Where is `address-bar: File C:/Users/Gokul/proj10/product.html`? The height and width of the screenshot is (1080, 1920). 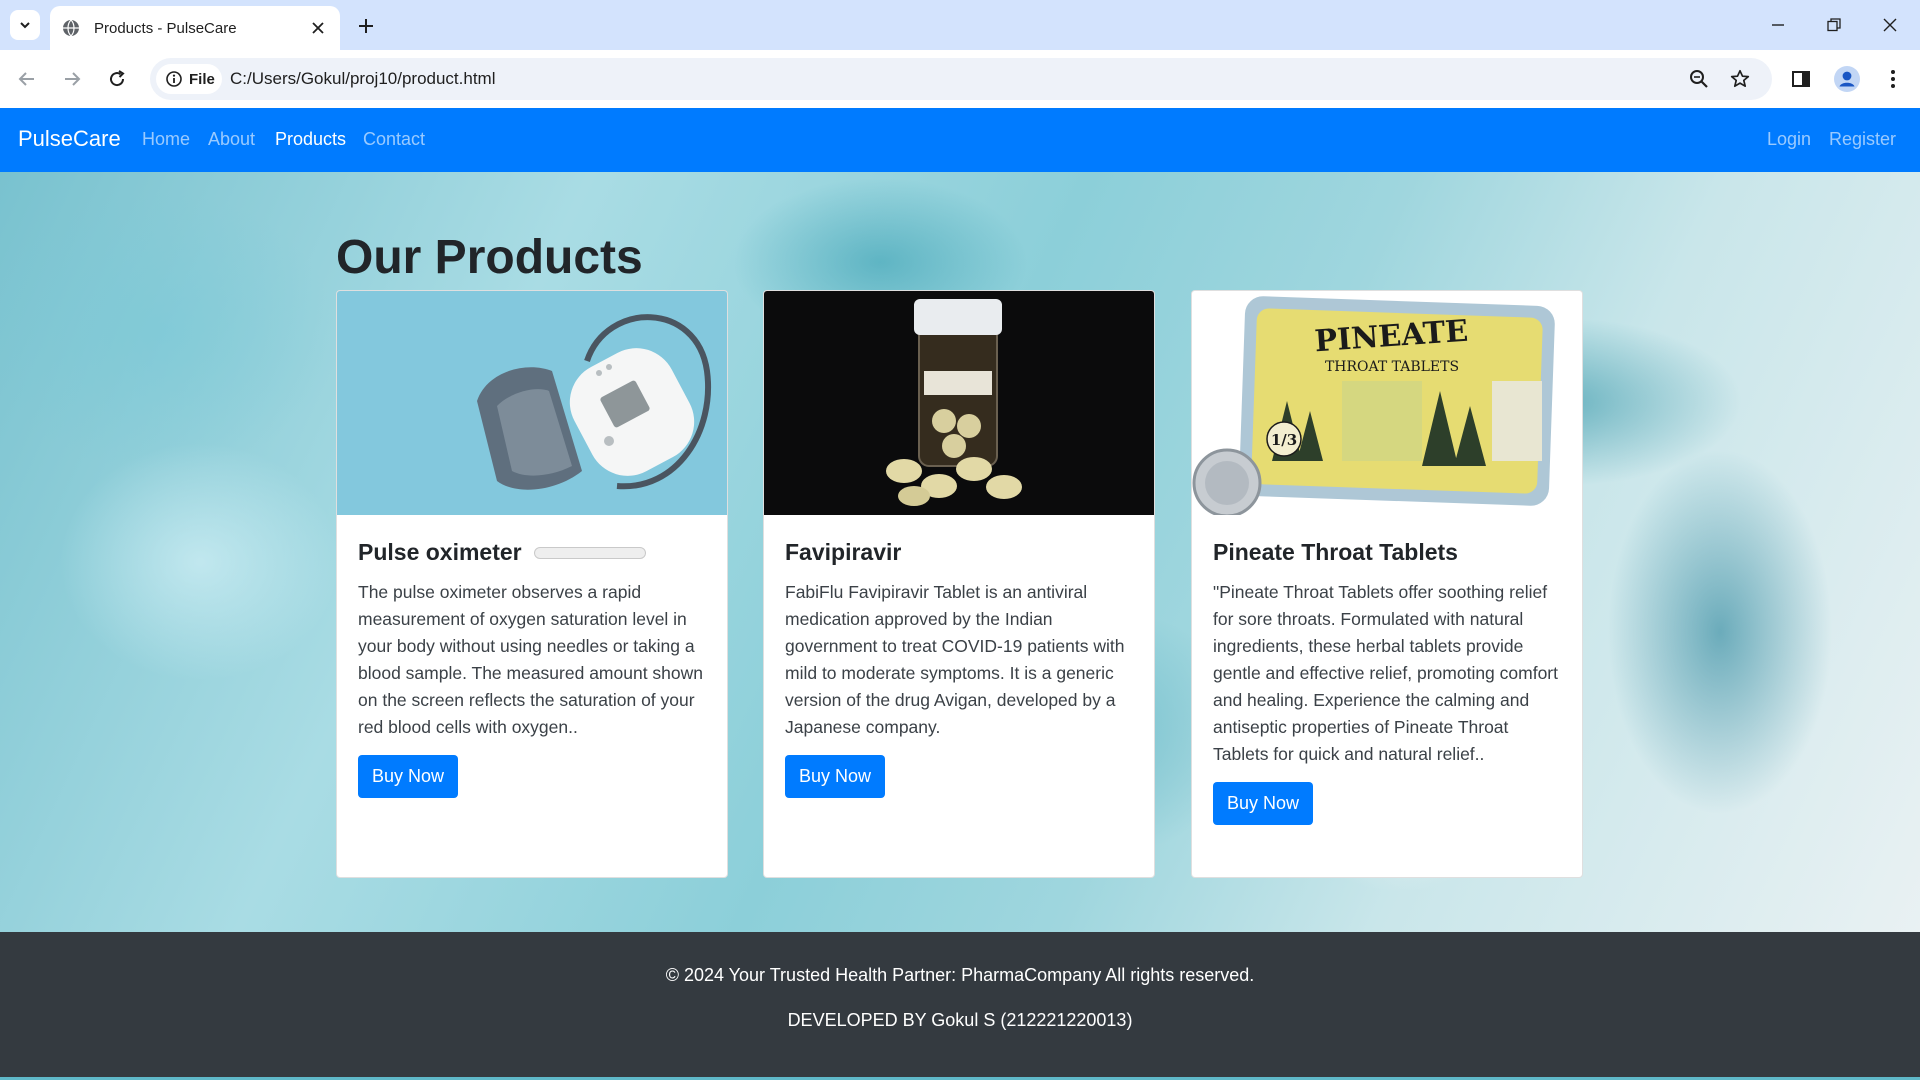 address-bar: File C:/Users/Gokul/proj10/product.html is located at coordinates (961, 79).